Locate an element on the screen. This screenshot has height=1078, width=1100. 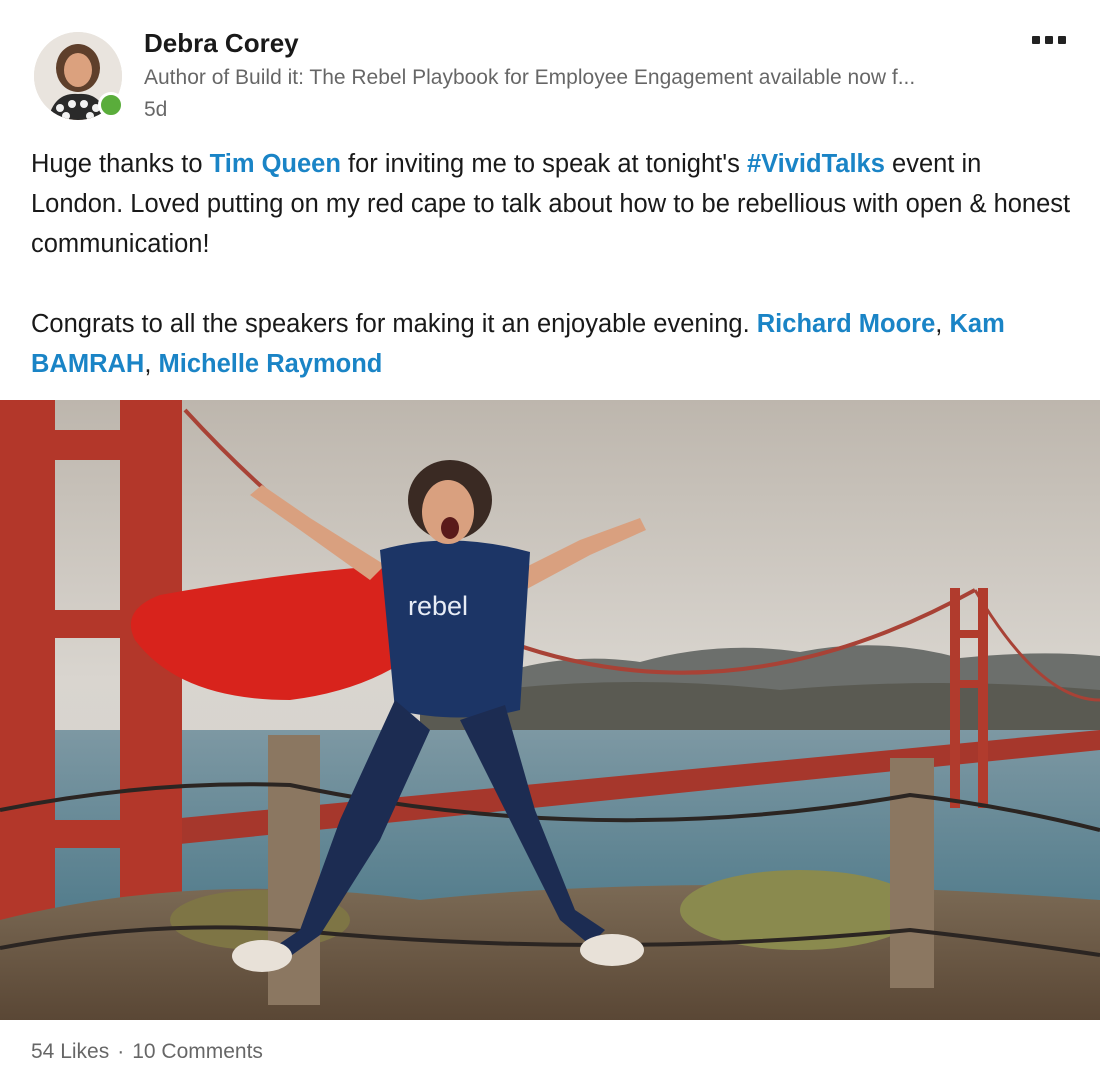
hashtag-link: #VividTalks is located at coordinates (816, 164).